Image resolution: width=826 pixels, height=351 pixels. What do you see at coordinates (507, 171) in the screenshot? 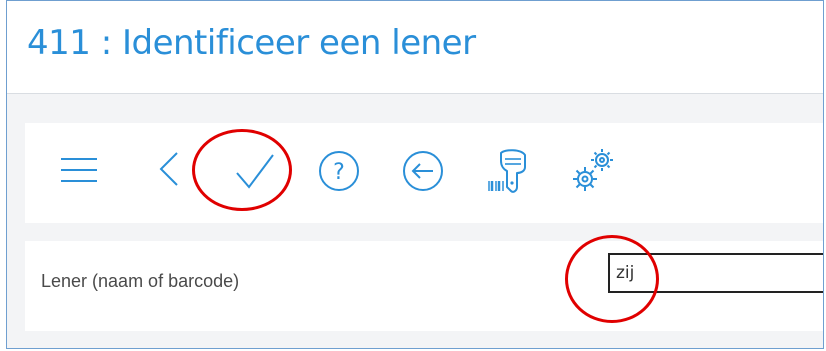
I see `barcode-scanner-icon` at bounding box center [507, 171].